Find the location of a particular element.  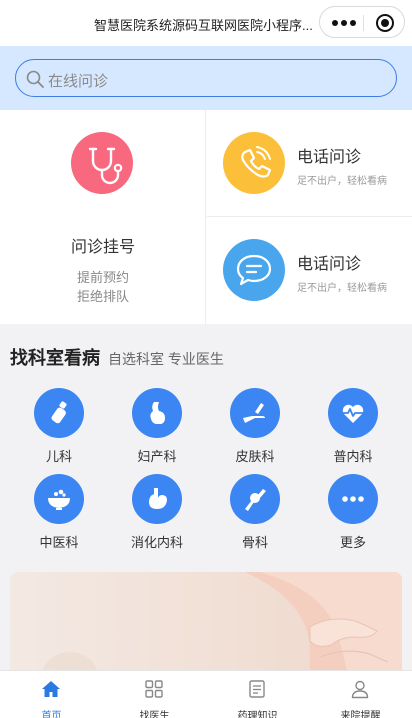

more-dots-icon is located at coordinates (353, 499).